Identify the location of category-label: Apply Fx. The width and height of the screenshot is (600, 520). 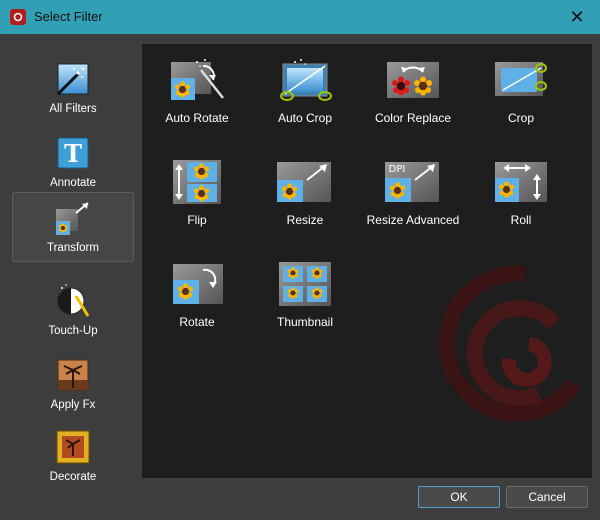
(73, 405).